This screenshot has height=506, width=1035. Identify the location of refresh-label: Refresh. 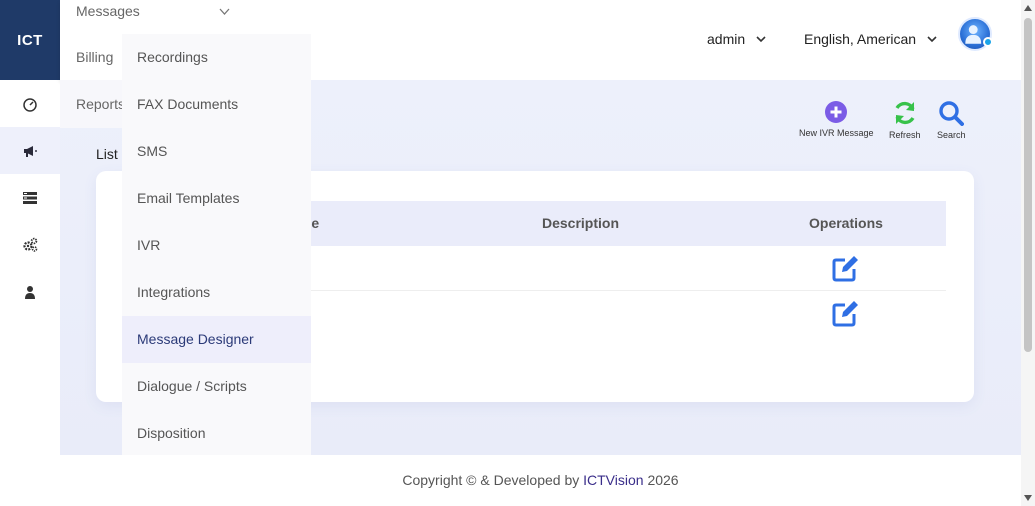
(905, 135).